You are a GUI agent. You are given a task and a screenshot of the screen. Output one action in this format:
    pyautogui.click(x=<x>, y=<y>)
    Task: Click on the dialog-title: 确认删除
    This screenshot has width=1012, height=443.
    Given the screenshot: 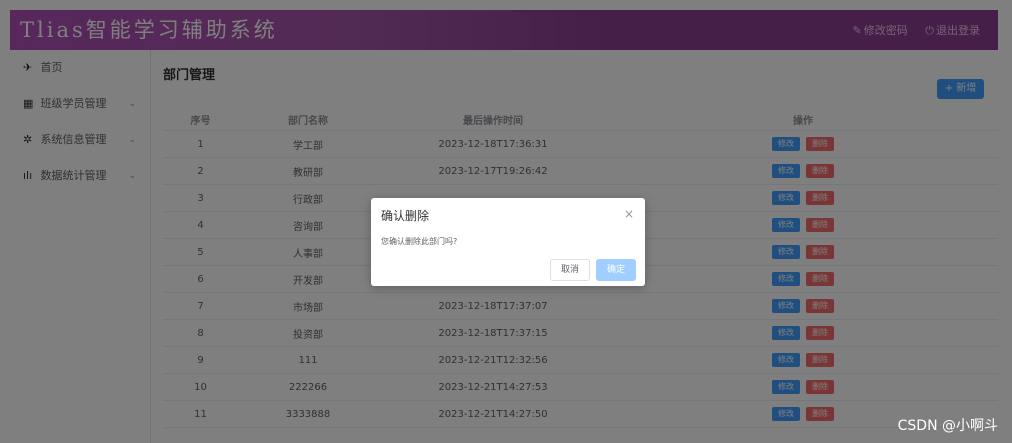 What is the action you would take?
    pyautogui.click(x=405, y=216)
    